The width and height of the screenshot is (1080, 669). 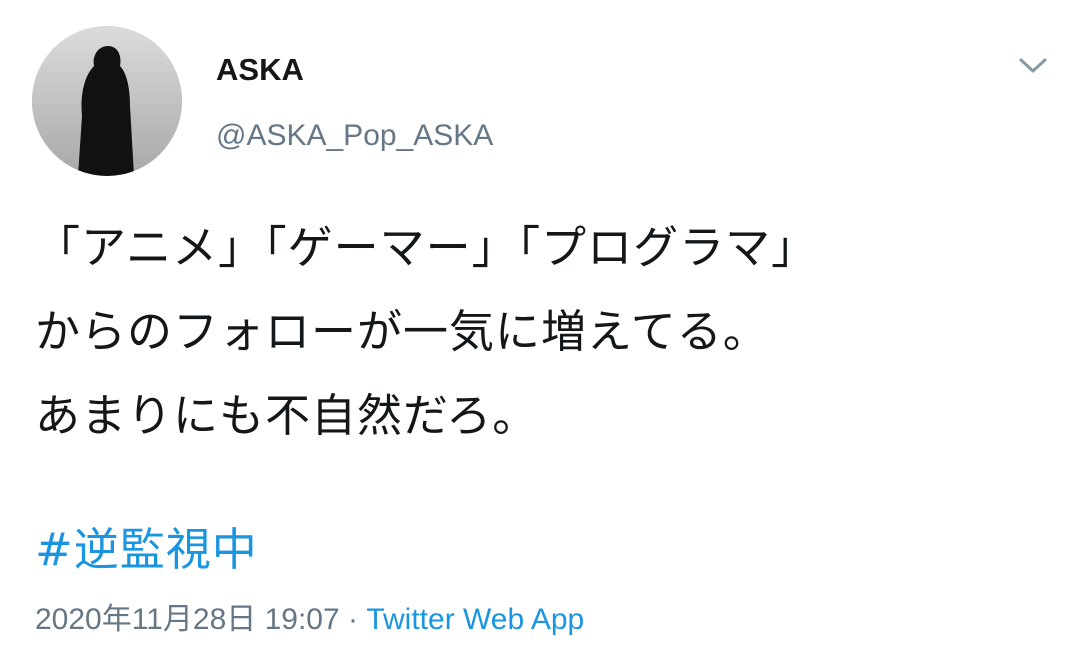 I want to click on avatar-silhouette-icon, so click(x=107, y=101).